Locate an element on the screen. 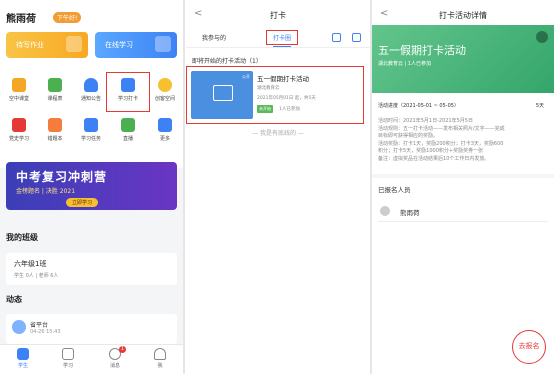 The width and height of the screenshot is (554, 374). air-classroom-icon is located at coordinates (19, 85).